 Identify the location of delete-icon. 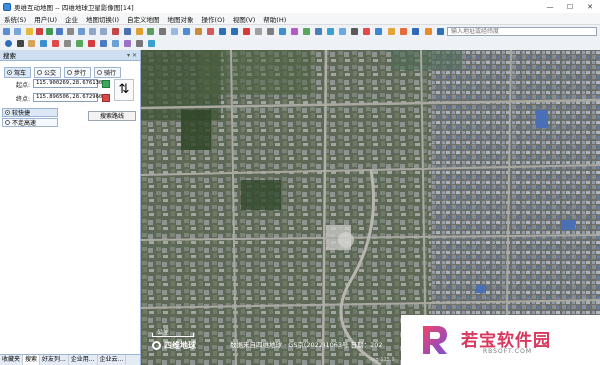
(115, 31).